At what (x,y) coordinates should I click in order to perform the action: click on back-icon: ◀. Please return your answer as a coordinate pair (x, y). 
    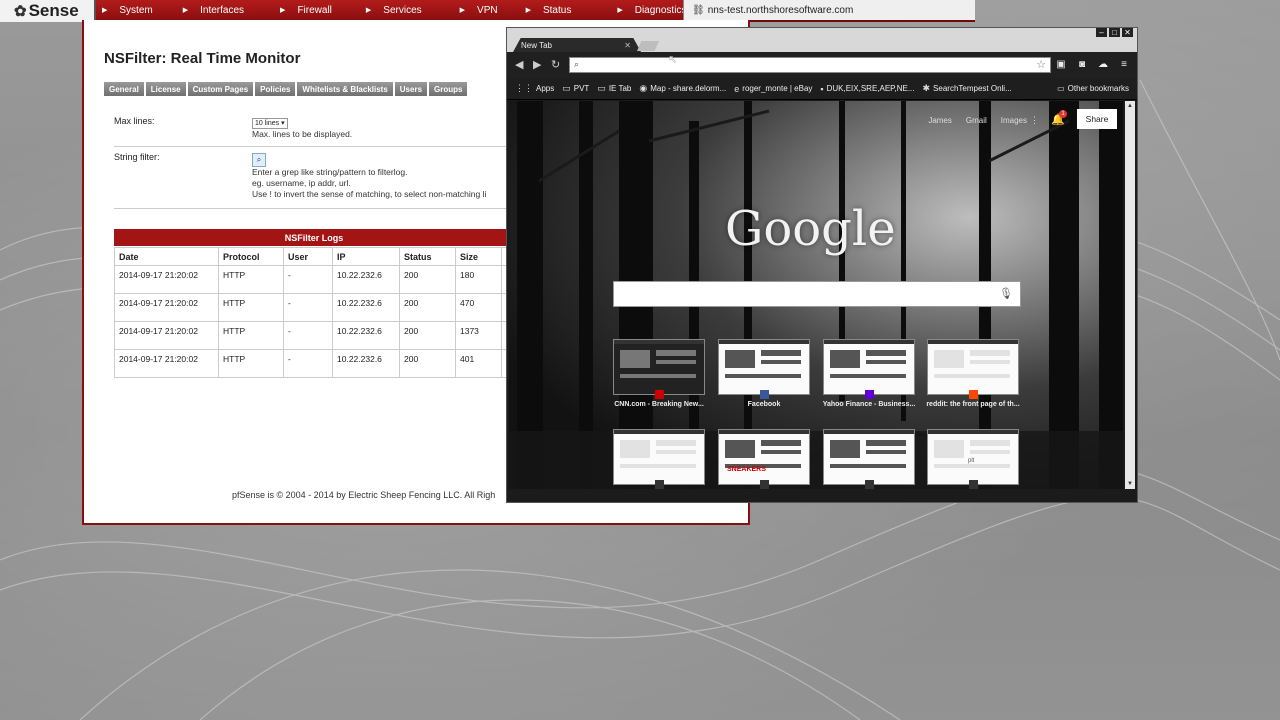
    Looking at the image, I should click on (519, 64).